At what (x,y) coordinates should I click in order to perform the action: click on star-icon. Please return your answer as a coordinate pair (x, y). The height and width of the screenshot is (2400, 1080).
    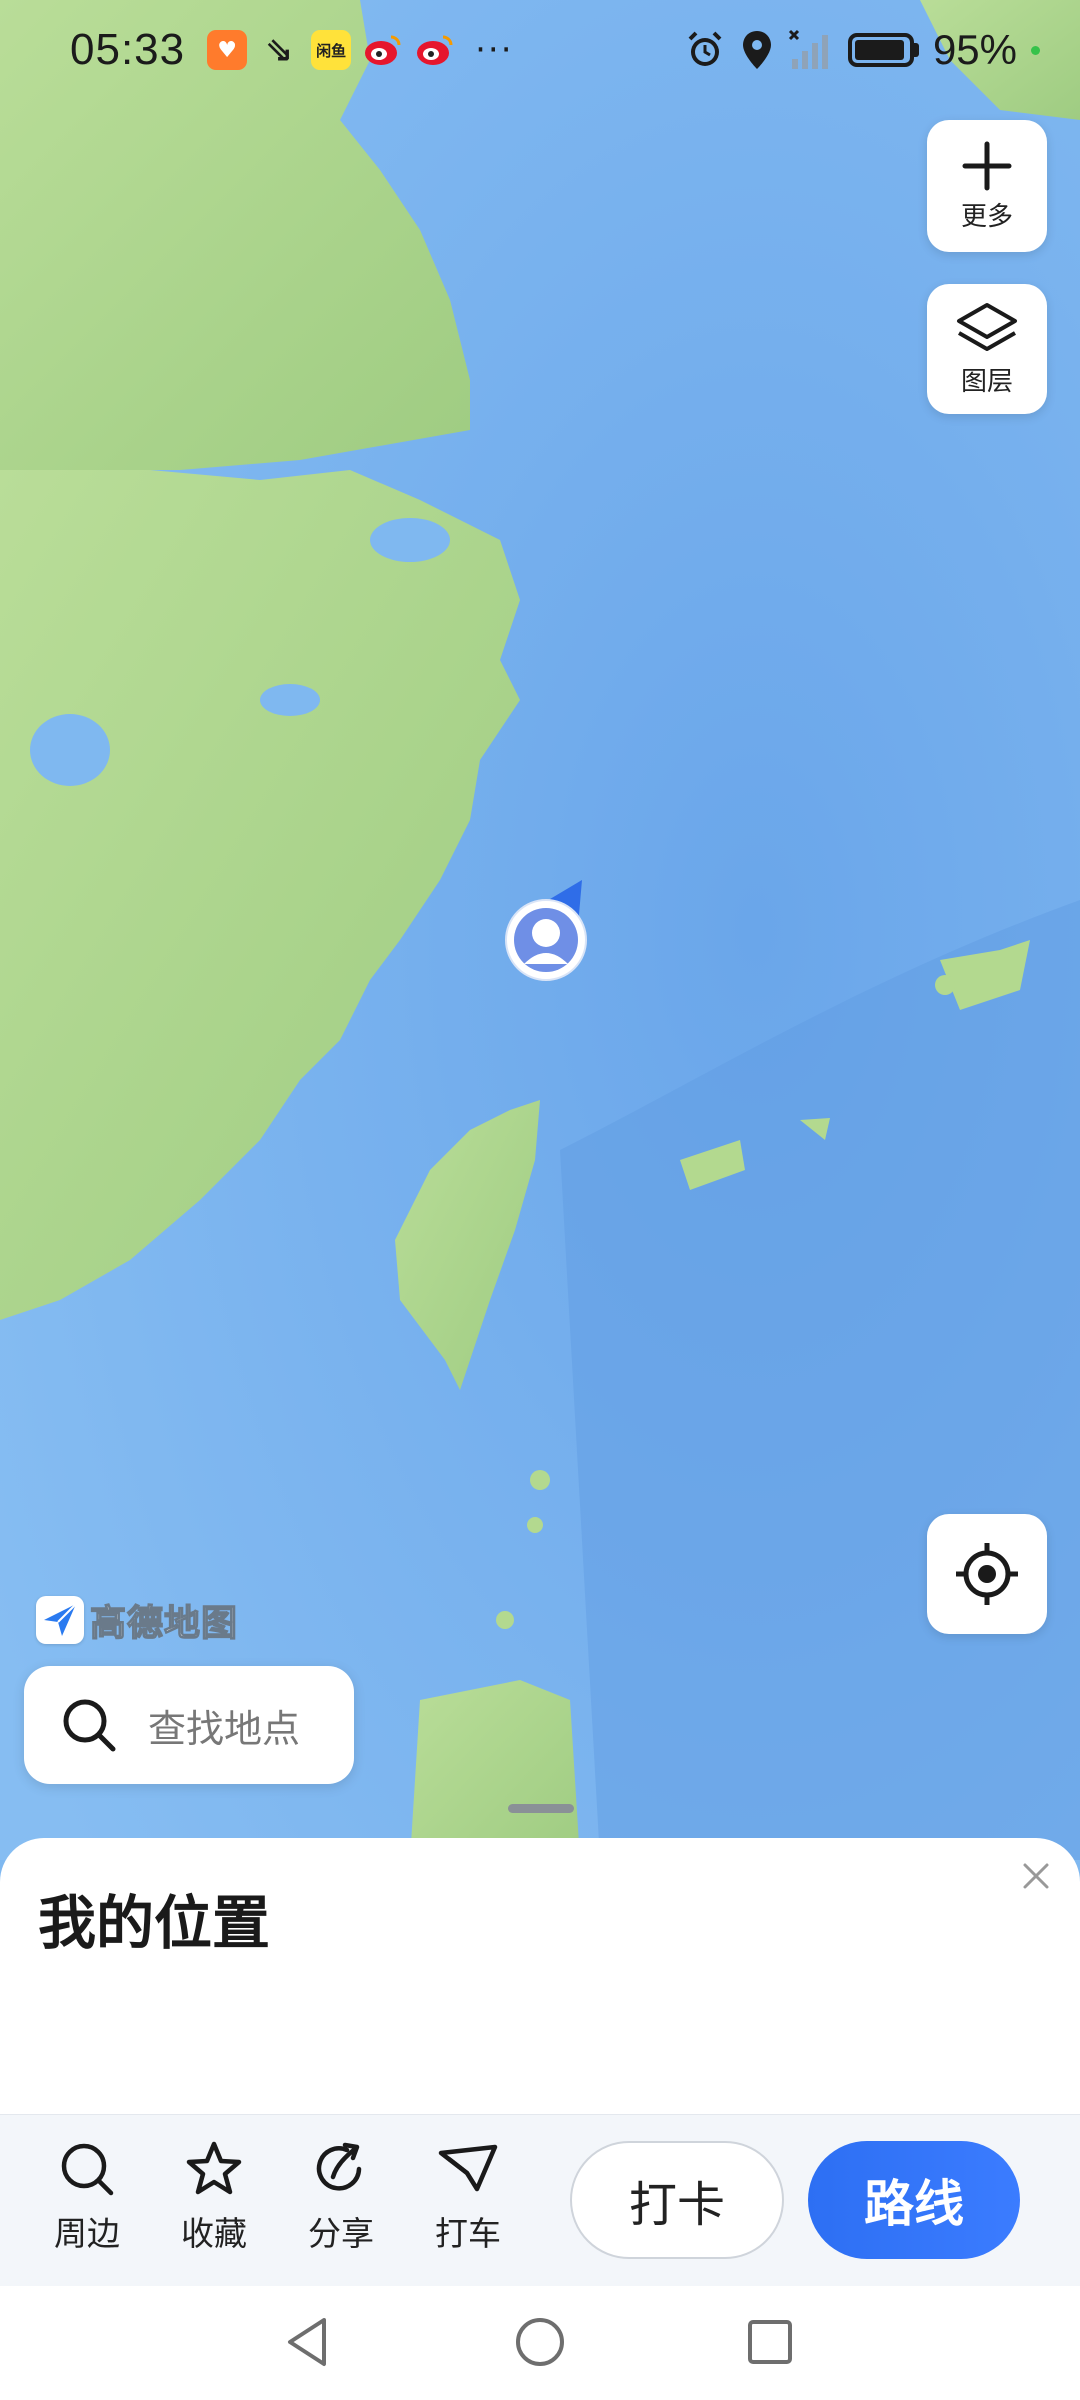
    Looking at the image, I should click on (214, 2168).